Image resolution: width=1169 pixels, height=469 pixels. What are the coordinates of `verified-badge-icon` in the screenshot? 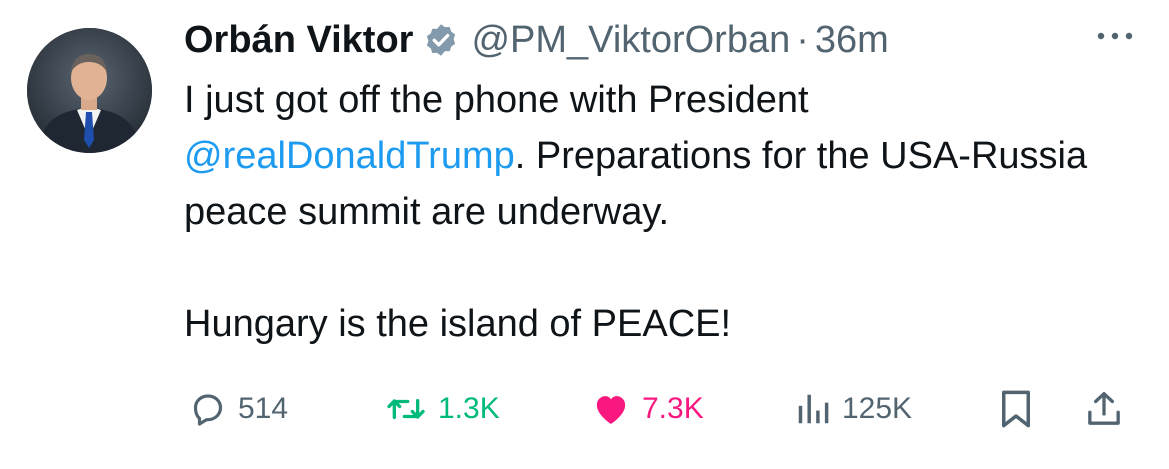 It's located at (441, 40).